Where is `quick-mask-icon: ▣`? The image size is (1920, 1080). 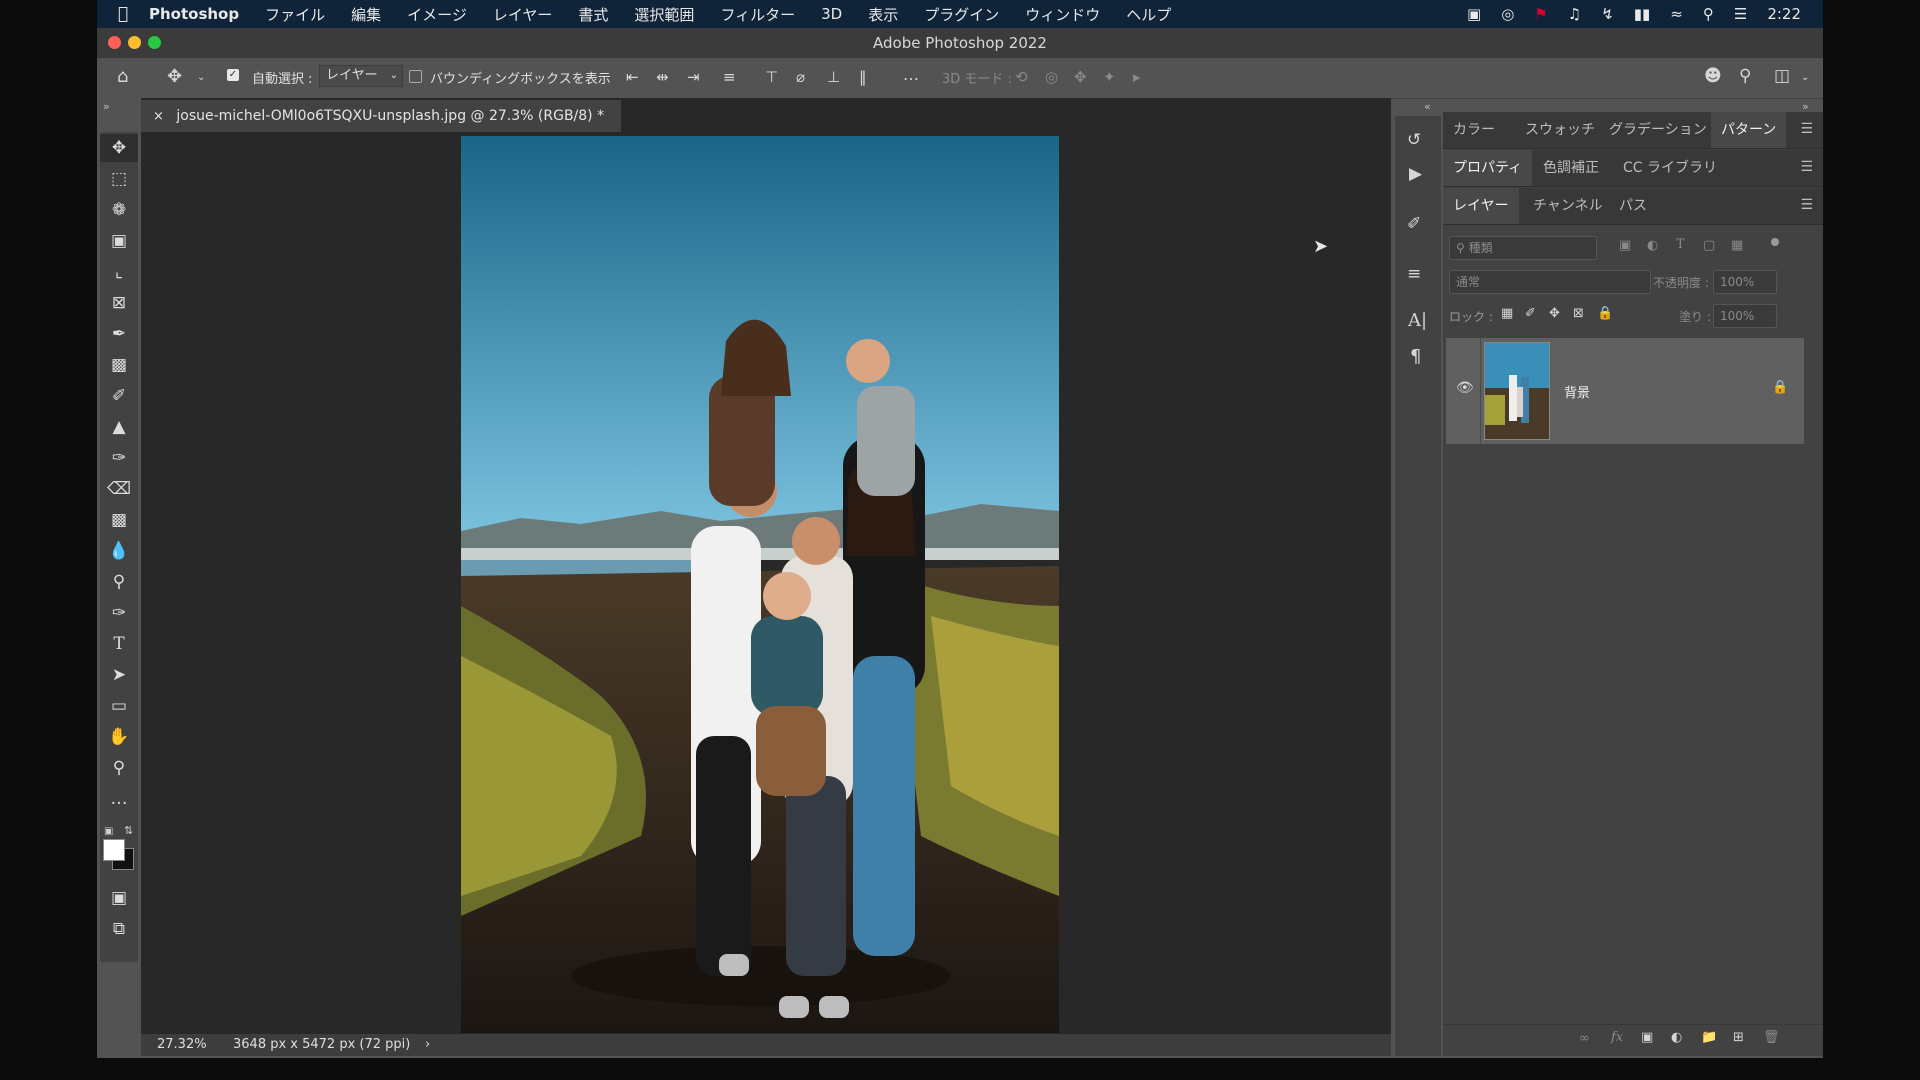
quick-mask-icon: ▣ is located at coordinates (119, 898).